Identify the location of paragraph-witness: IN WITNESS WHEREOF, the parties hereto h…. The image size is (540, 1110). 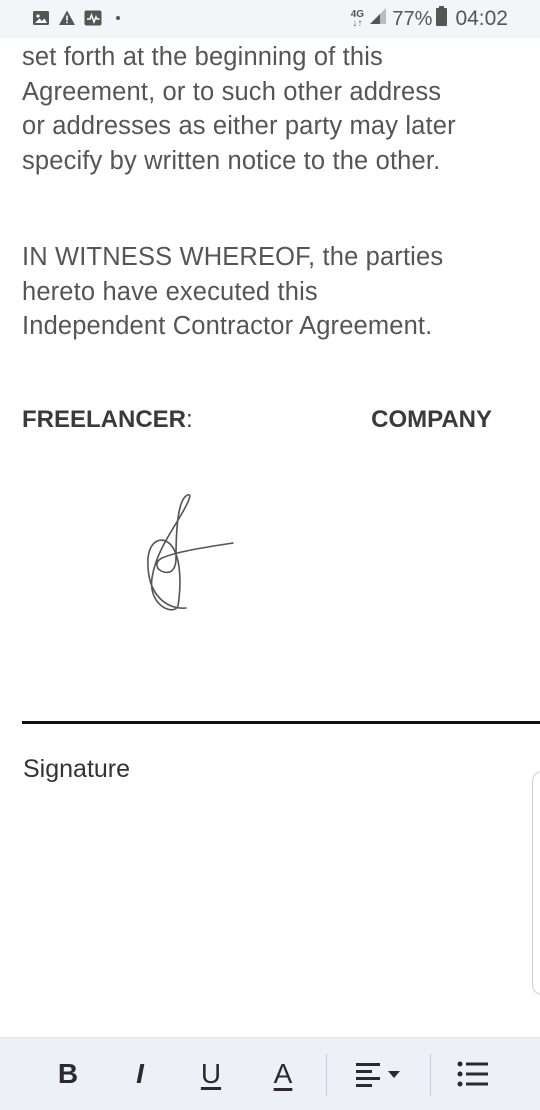
(272, 292).